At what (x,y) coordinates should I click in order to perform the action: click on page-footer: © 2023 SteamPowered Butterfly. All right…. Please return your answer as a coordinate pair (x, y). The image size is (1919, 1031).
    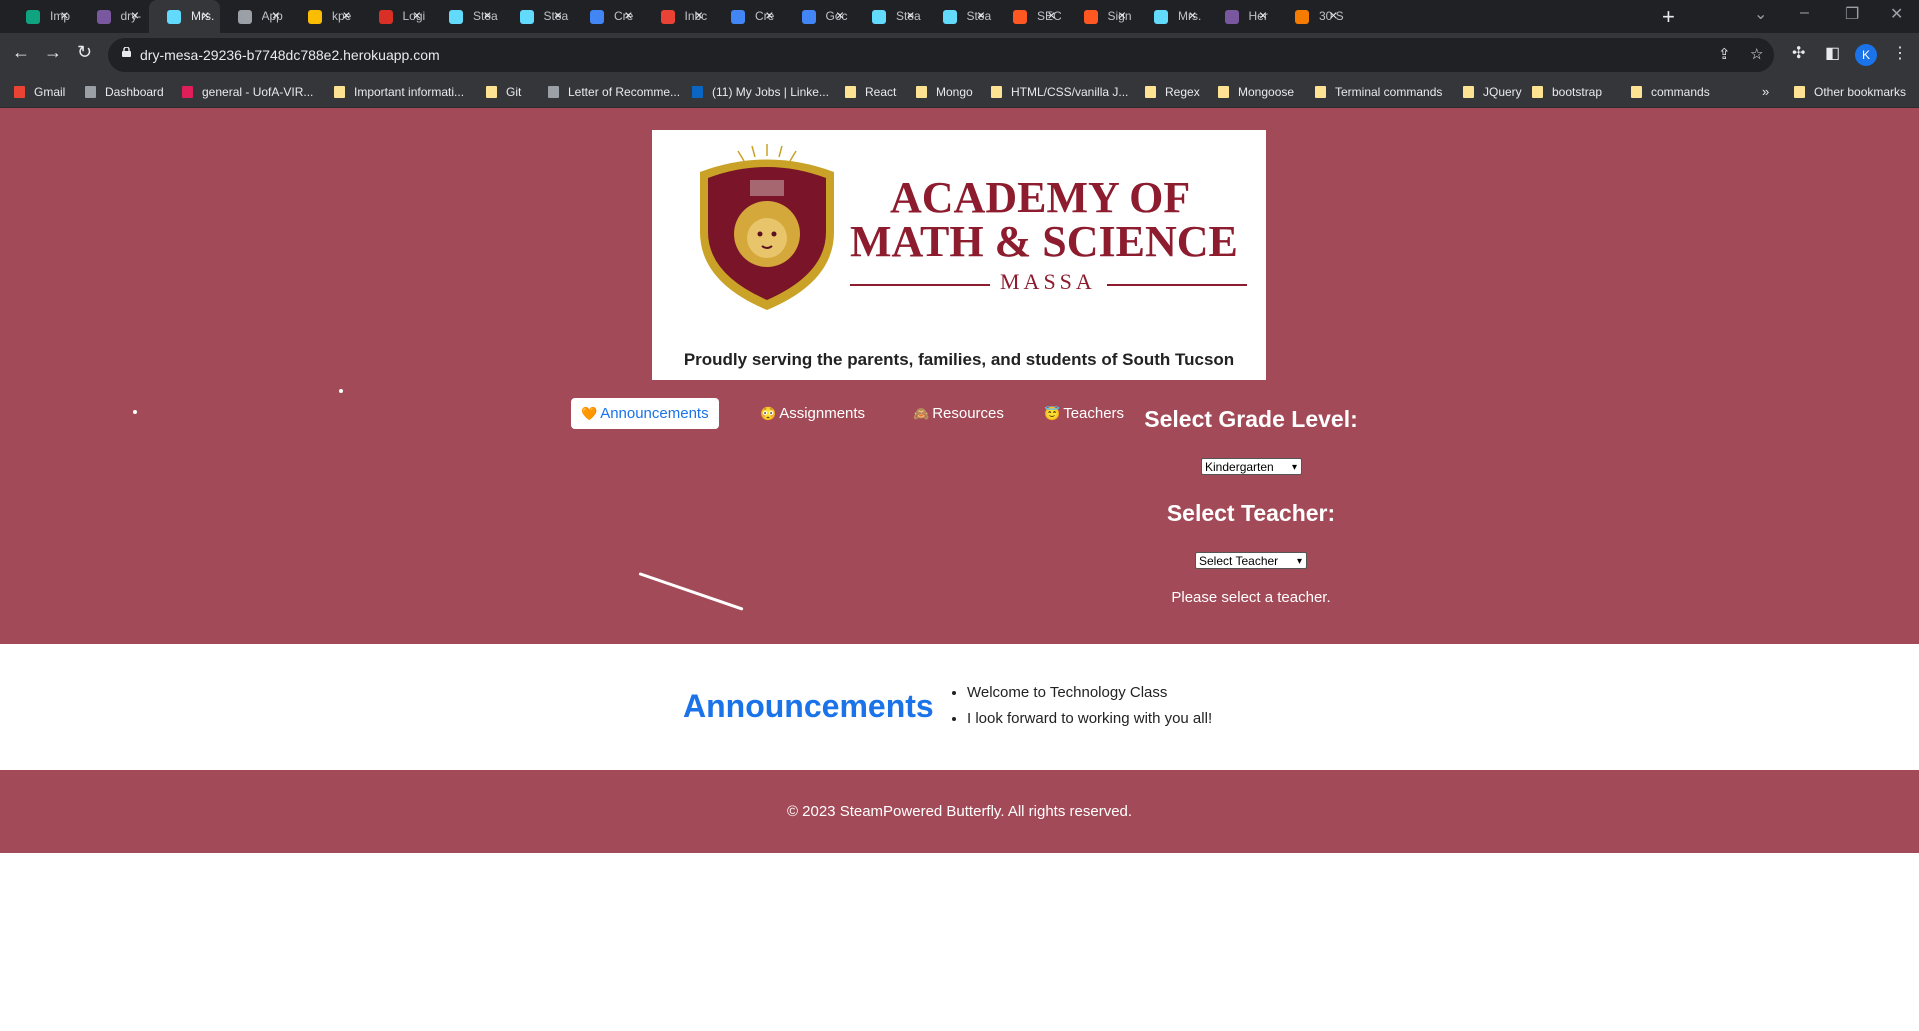
    Looking at the image, I should click on (959, 811).